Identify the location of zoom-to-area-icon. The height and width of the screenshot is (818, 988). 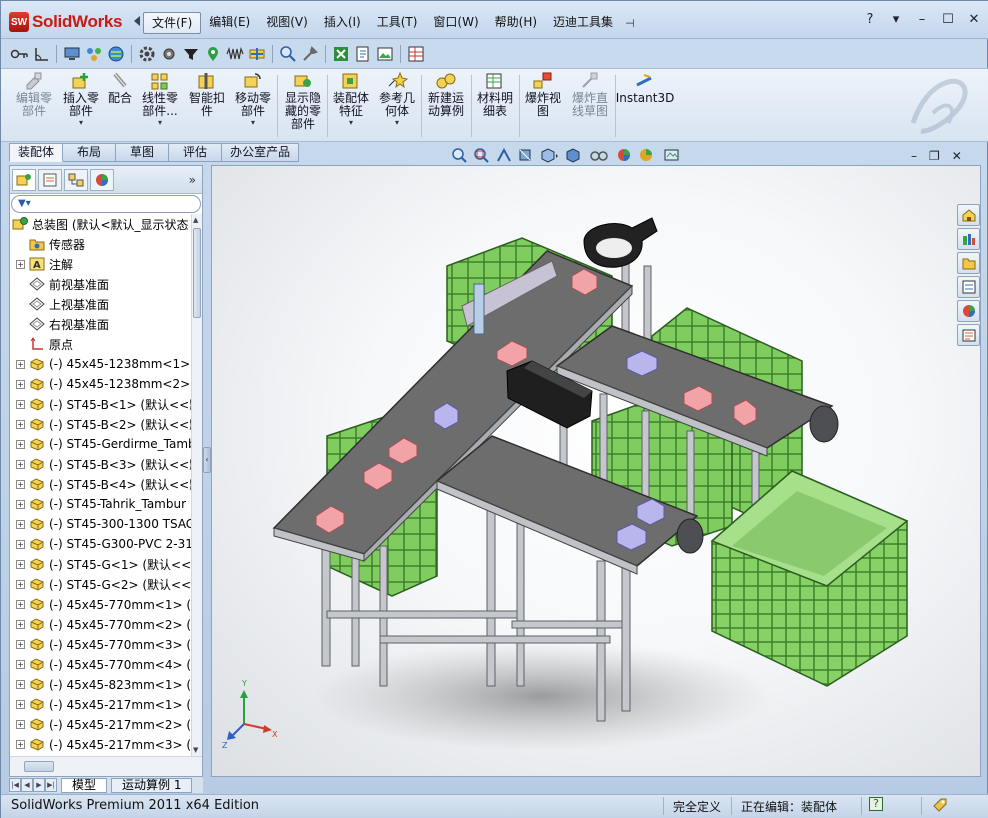
(481, 155).